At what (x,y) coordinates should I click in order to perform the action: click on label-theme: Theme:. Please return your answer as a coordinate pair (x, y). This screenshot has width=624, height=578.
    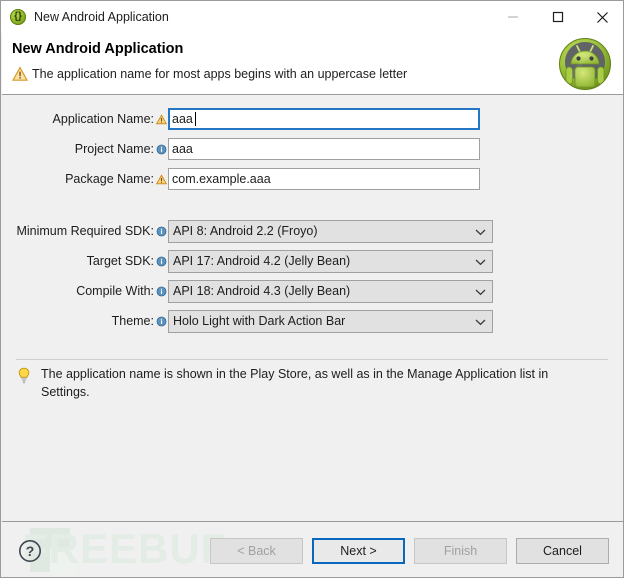
    Looking at the image, I should click on (132, 321).